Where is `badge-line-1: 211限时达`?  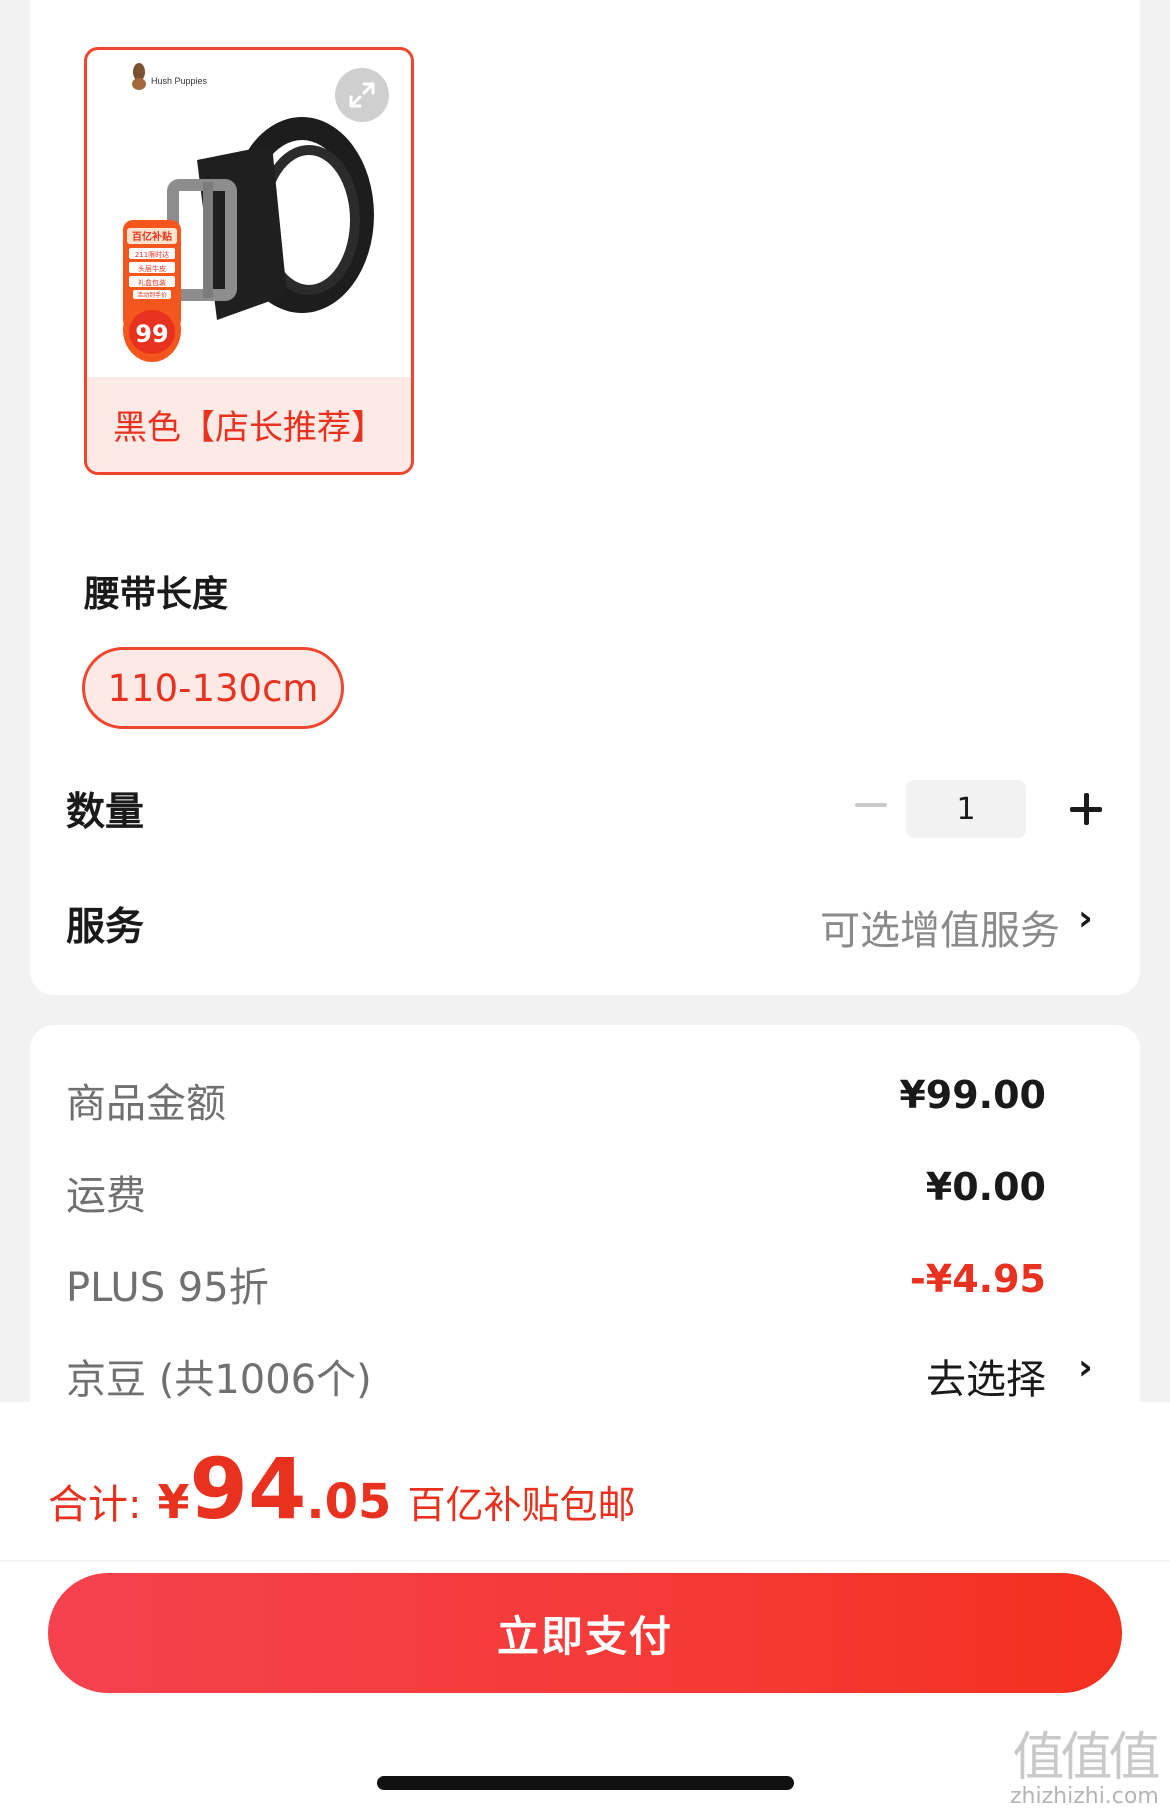
badge-line-1: 211限时达 is located at coordinates (152, 254).